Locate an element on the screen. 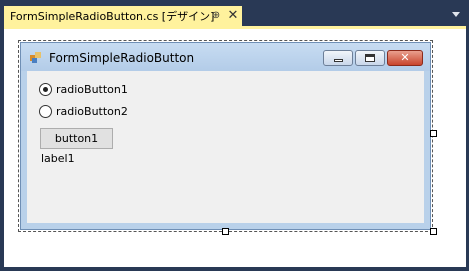  radio-button-2: radioButton2 is located at coordinates (83, 111).